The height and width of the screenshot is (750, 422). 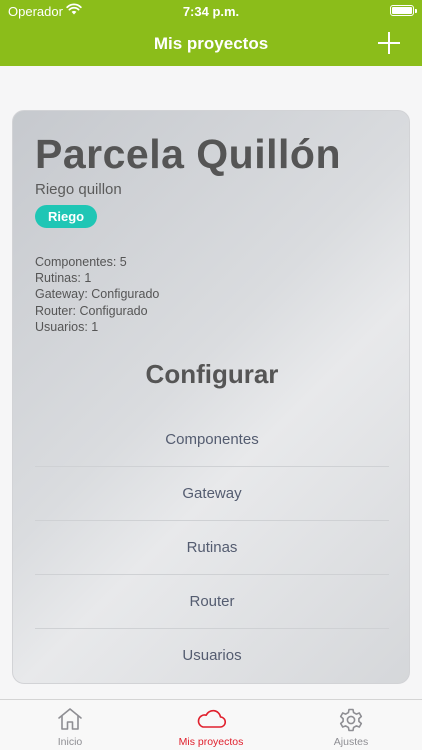 I want to click on tab-inicio-label: Inicio, so click(x=70, y=742).